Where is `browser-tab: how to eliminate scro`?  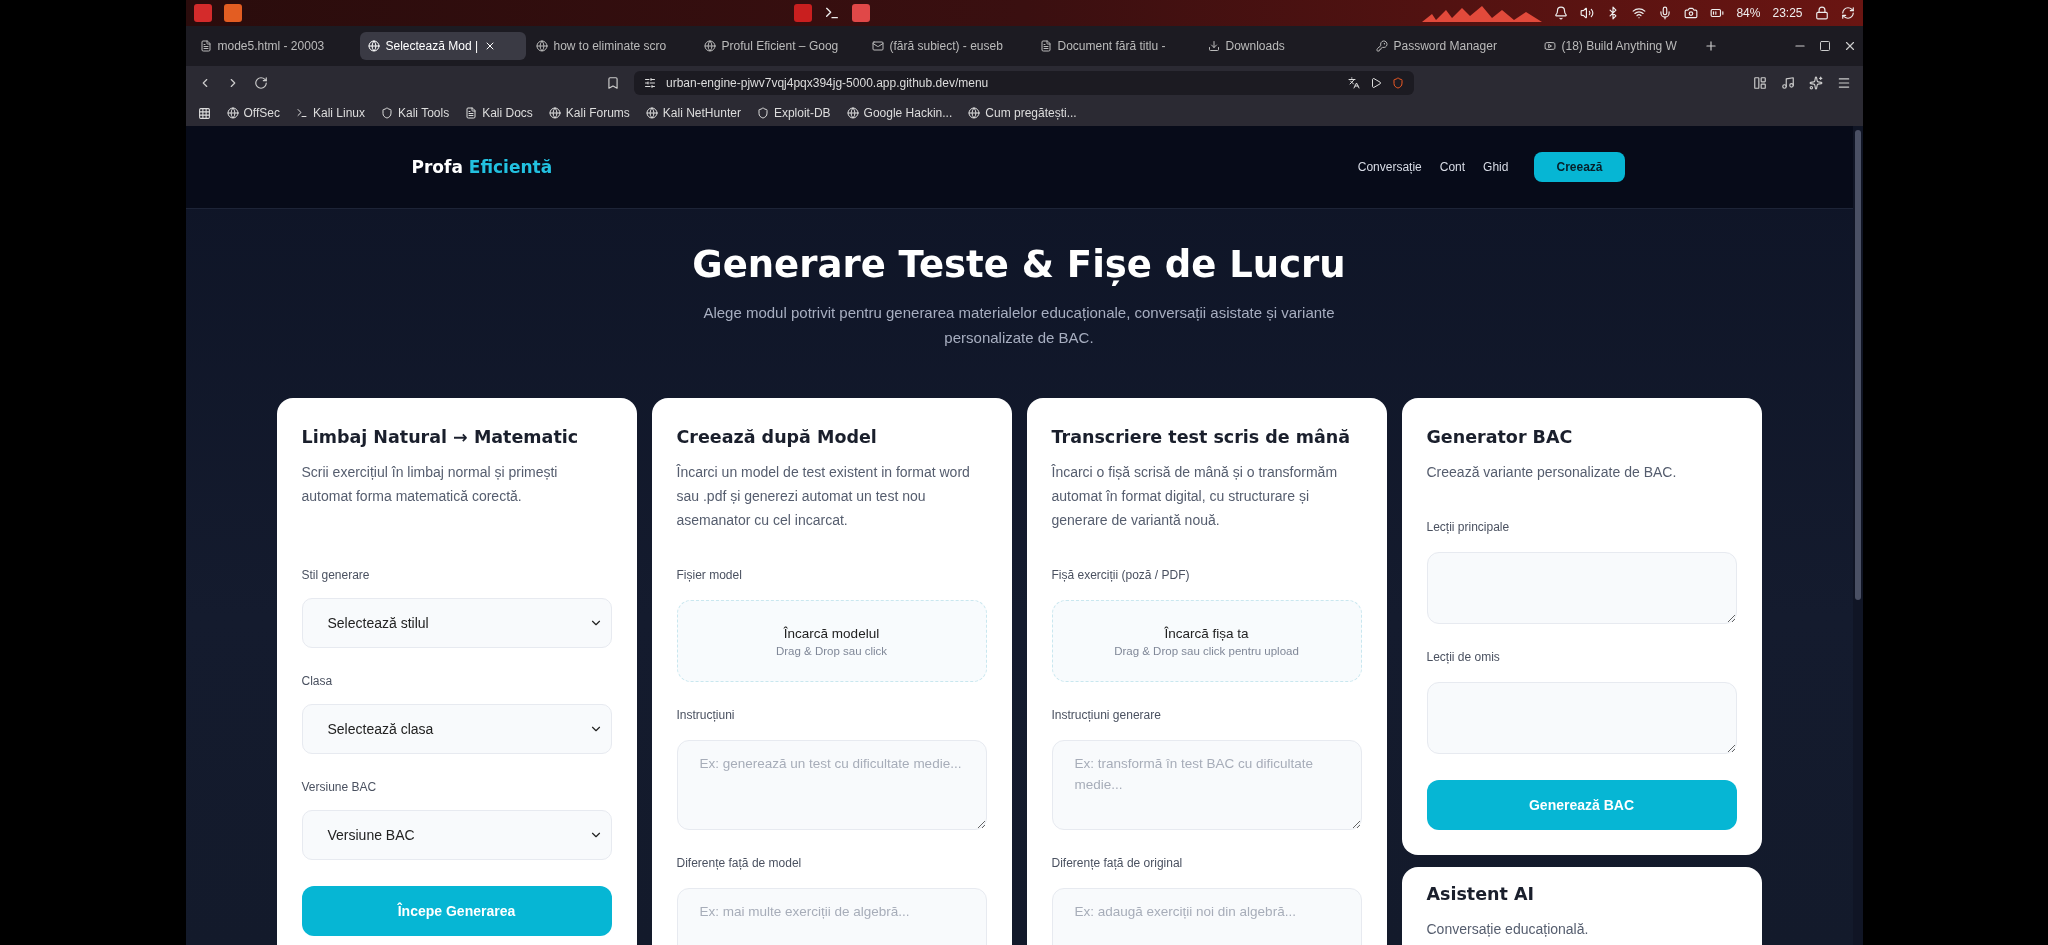 browser-tab: how to eliminate scro is located at coordinates (610, 46).